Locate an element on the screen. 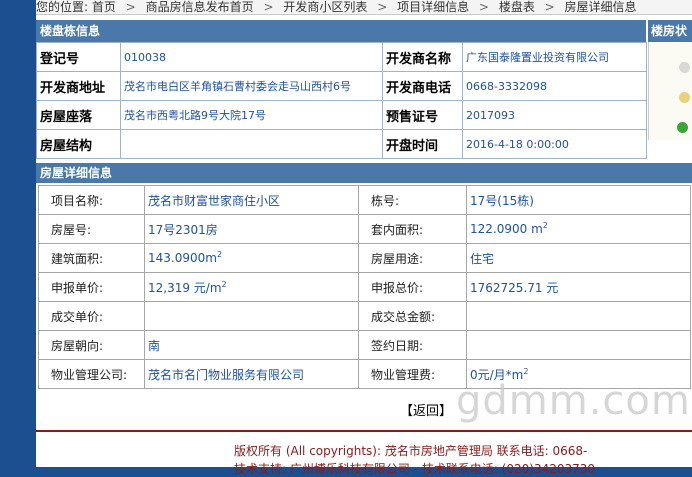 The width and height of the screenshot is (692, 477). breadcrumb-commodity: 商品房信息发布首页 is located at coordinates (200, 7).